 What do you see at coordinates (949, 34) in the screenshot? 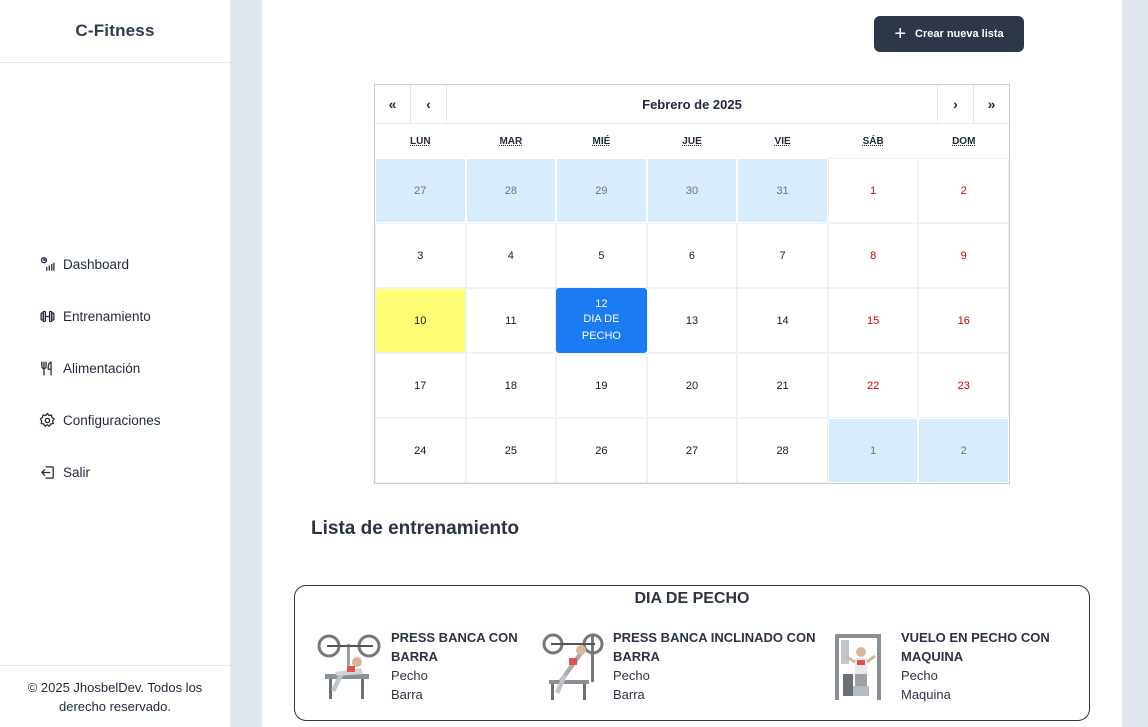
I see `create-list-button: + Crear nueva lista` at bounding box center [949, 34].